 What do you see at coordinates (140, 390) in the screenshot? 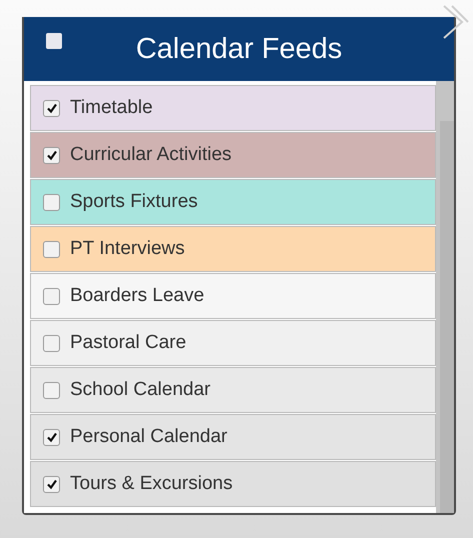
I see `feed-label: School Calendar` at bounding box center [140, 390].